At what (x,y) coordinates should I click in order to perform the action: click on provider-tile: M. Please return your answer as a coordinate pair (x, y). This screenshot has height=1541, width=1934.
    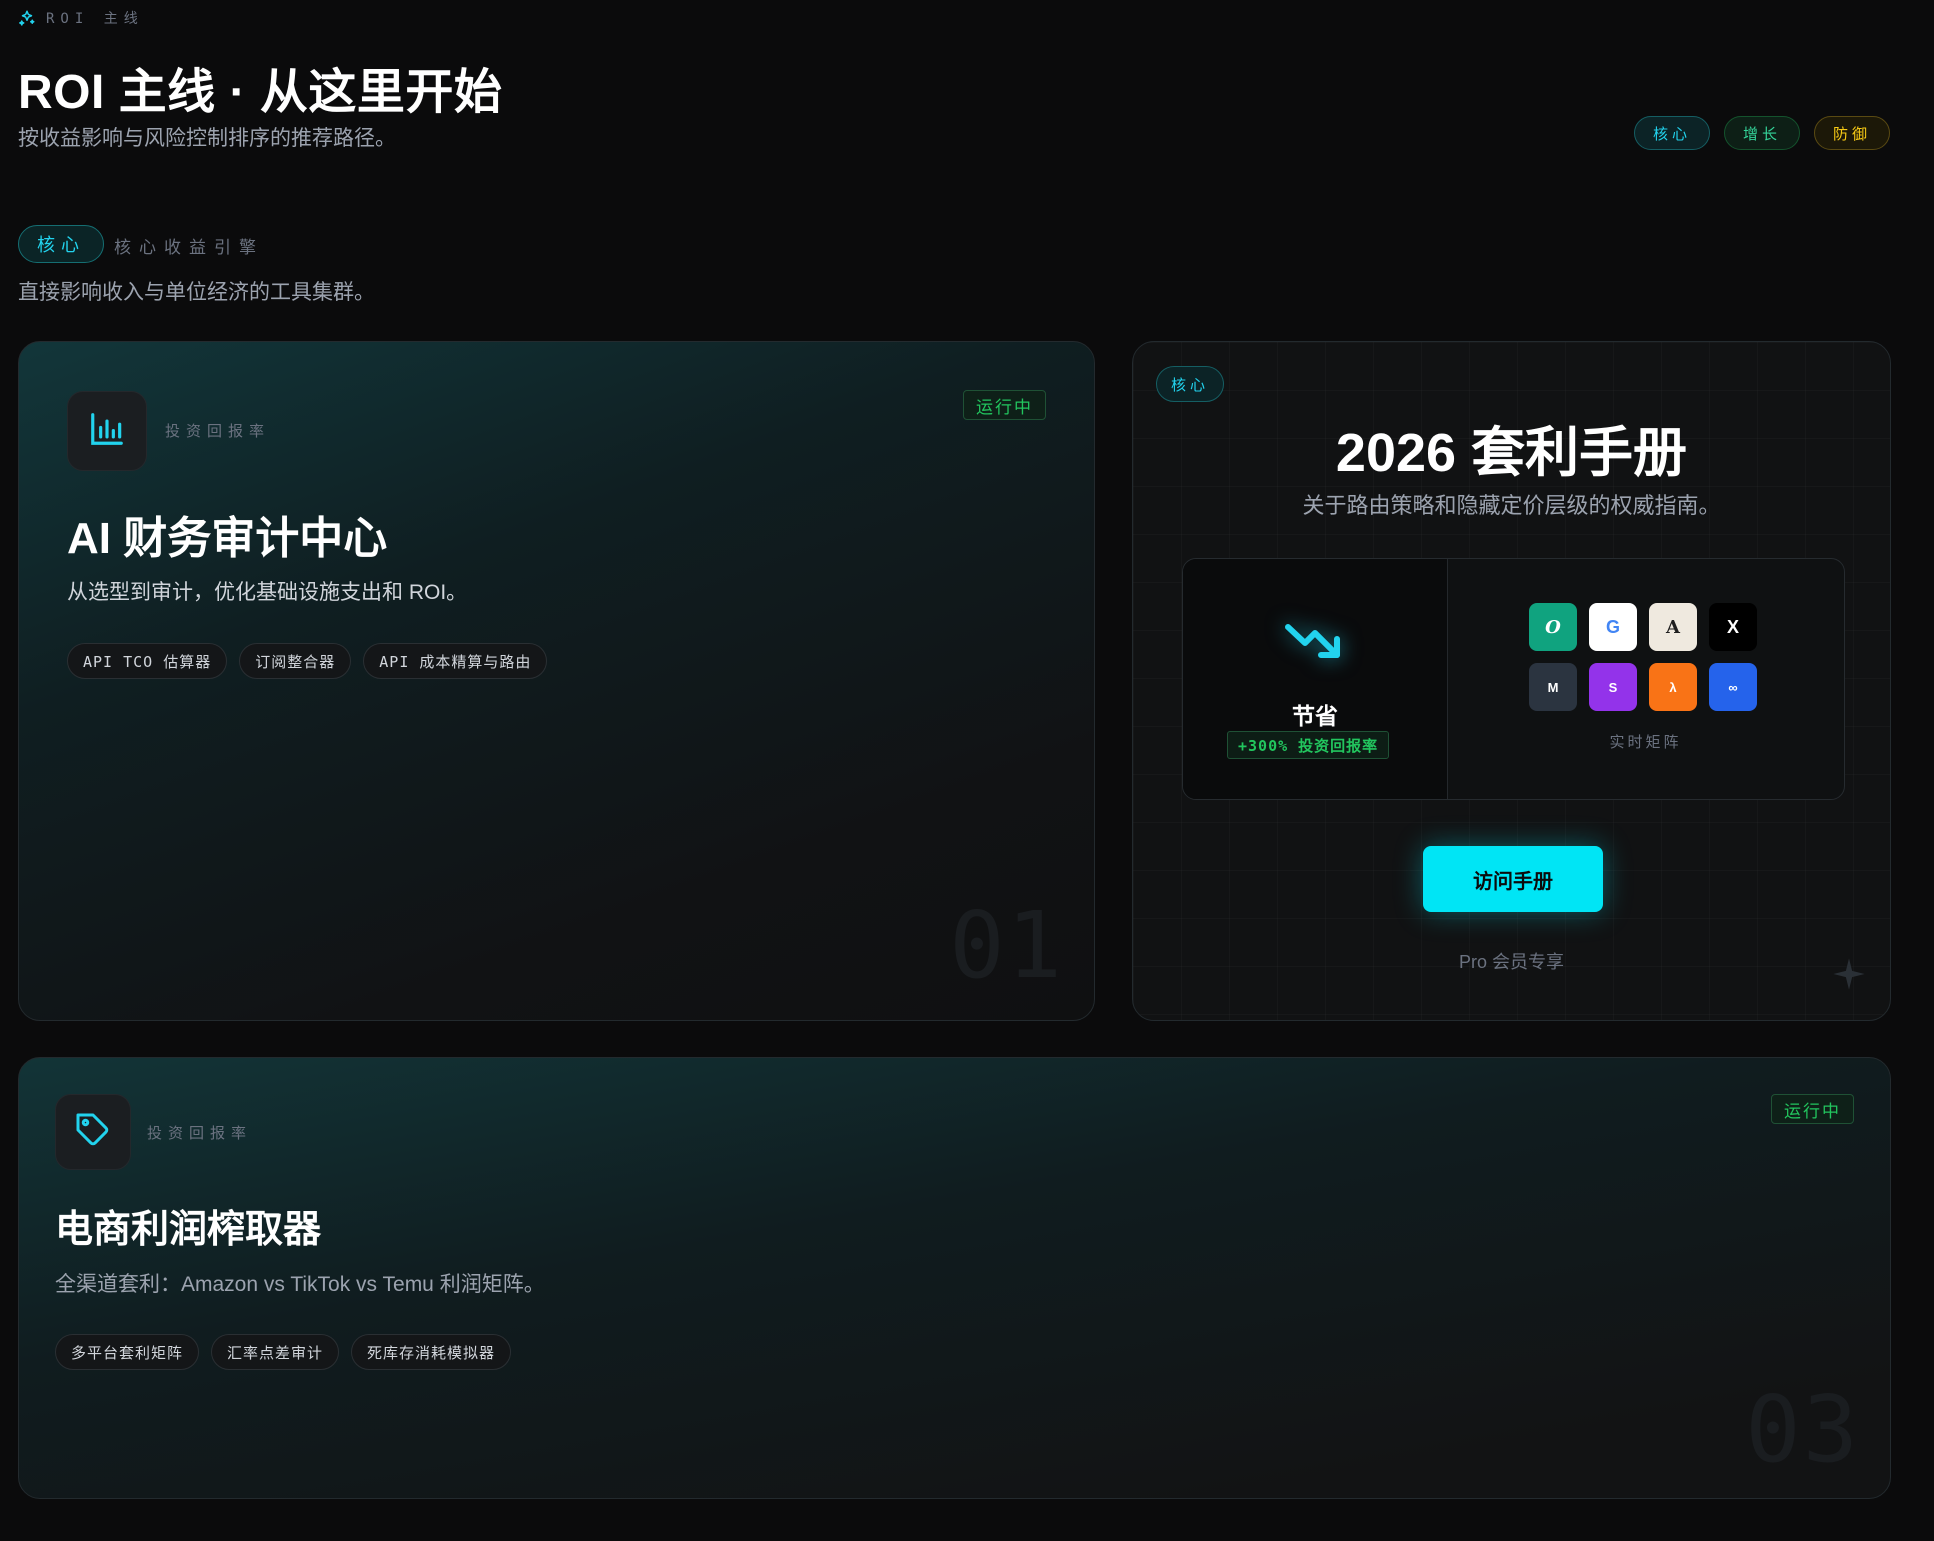
    Looking at the image, I should click on (1553, 687).